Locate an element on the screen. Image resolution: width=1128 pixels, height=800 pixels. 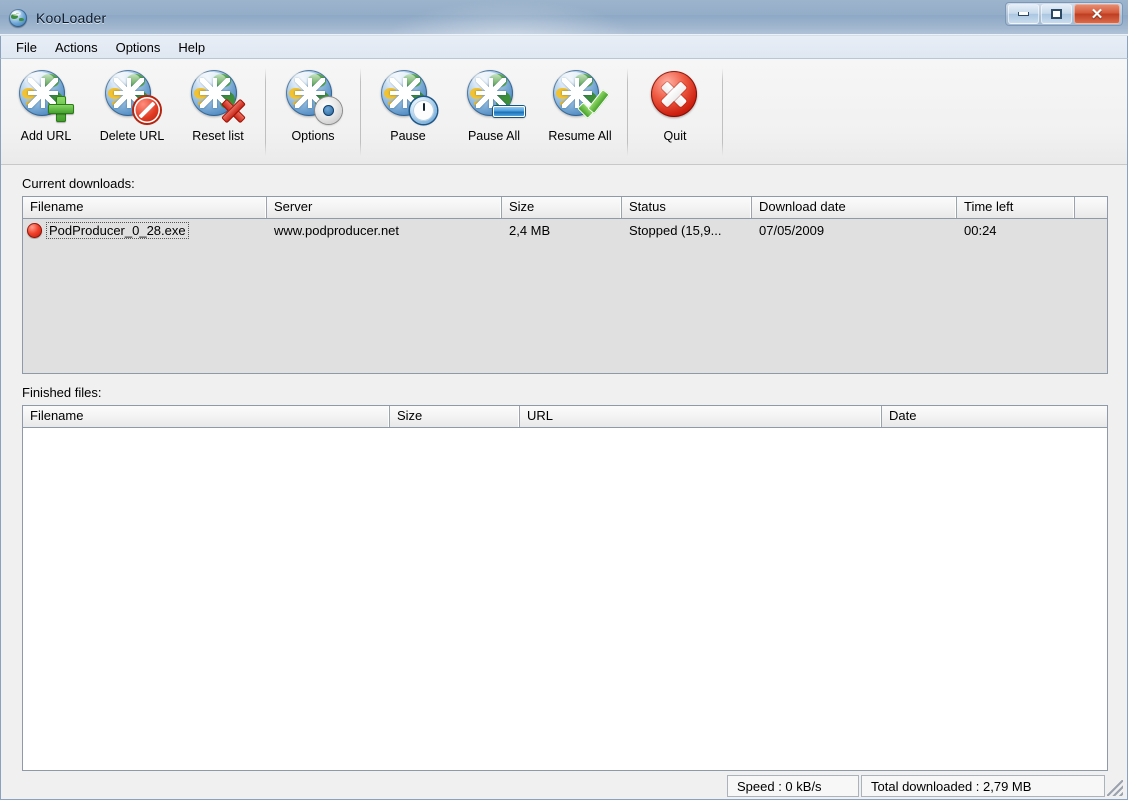
current-downloads-label: Current downloads: is located at coordinates (78, 183).